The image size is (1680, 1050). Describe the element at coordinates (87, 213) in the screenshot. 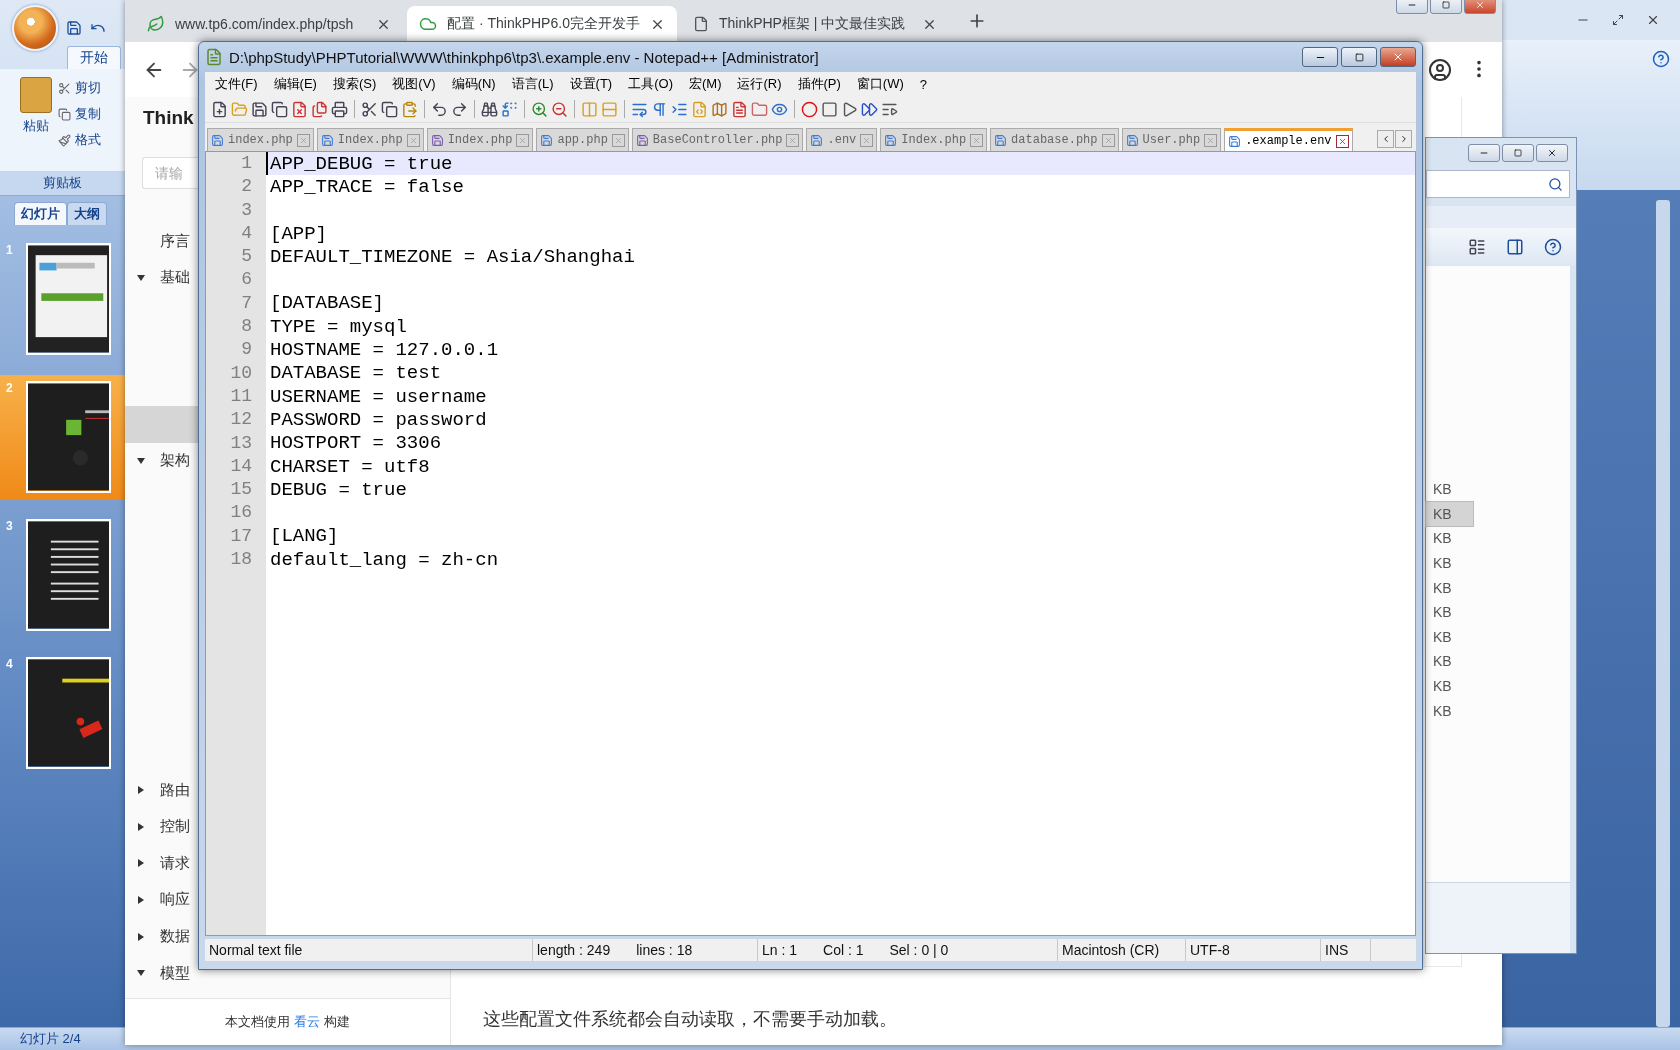

I see `pane-tab: 大纲` at that location.